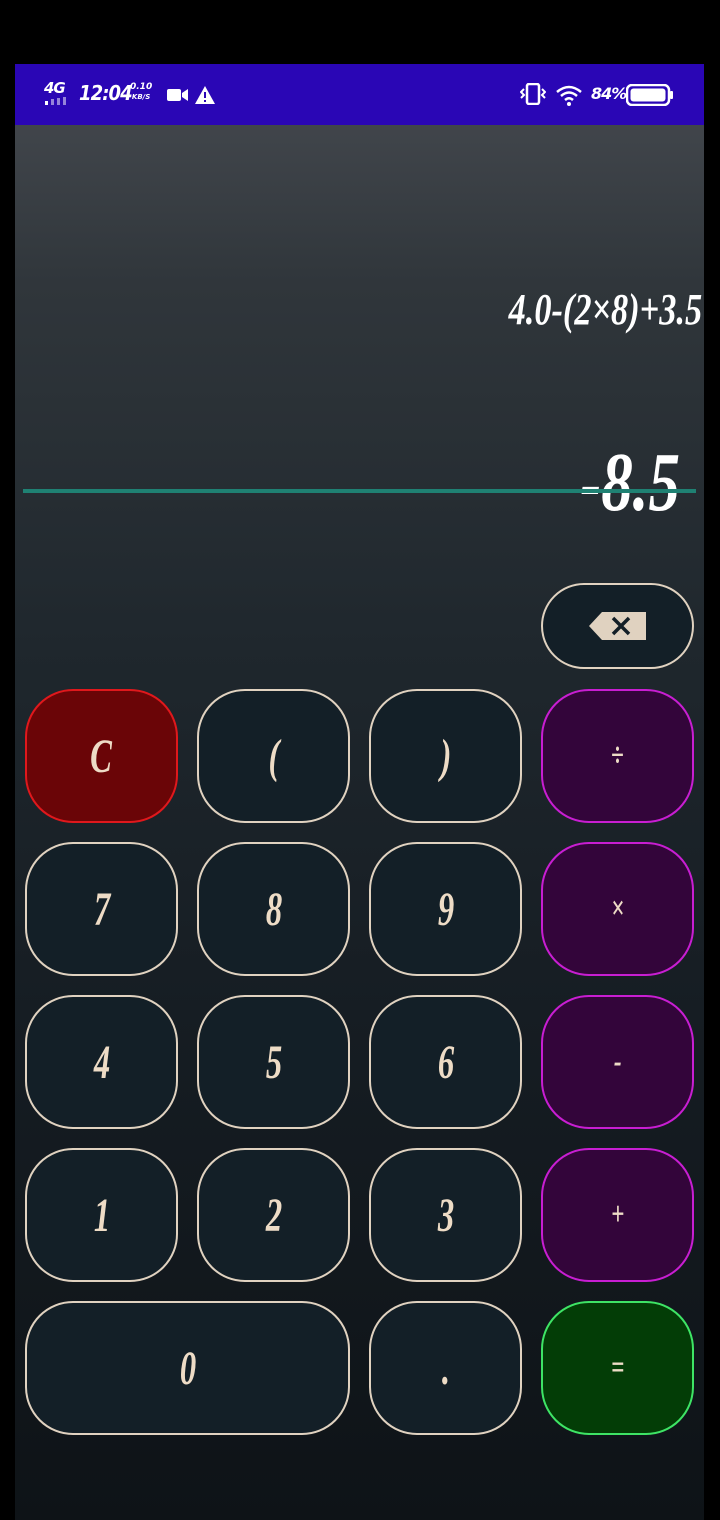 Image resolution: width=720 pixels, height=1520 pixels. I want to click on close-paren-button: ), so click(445, 756).